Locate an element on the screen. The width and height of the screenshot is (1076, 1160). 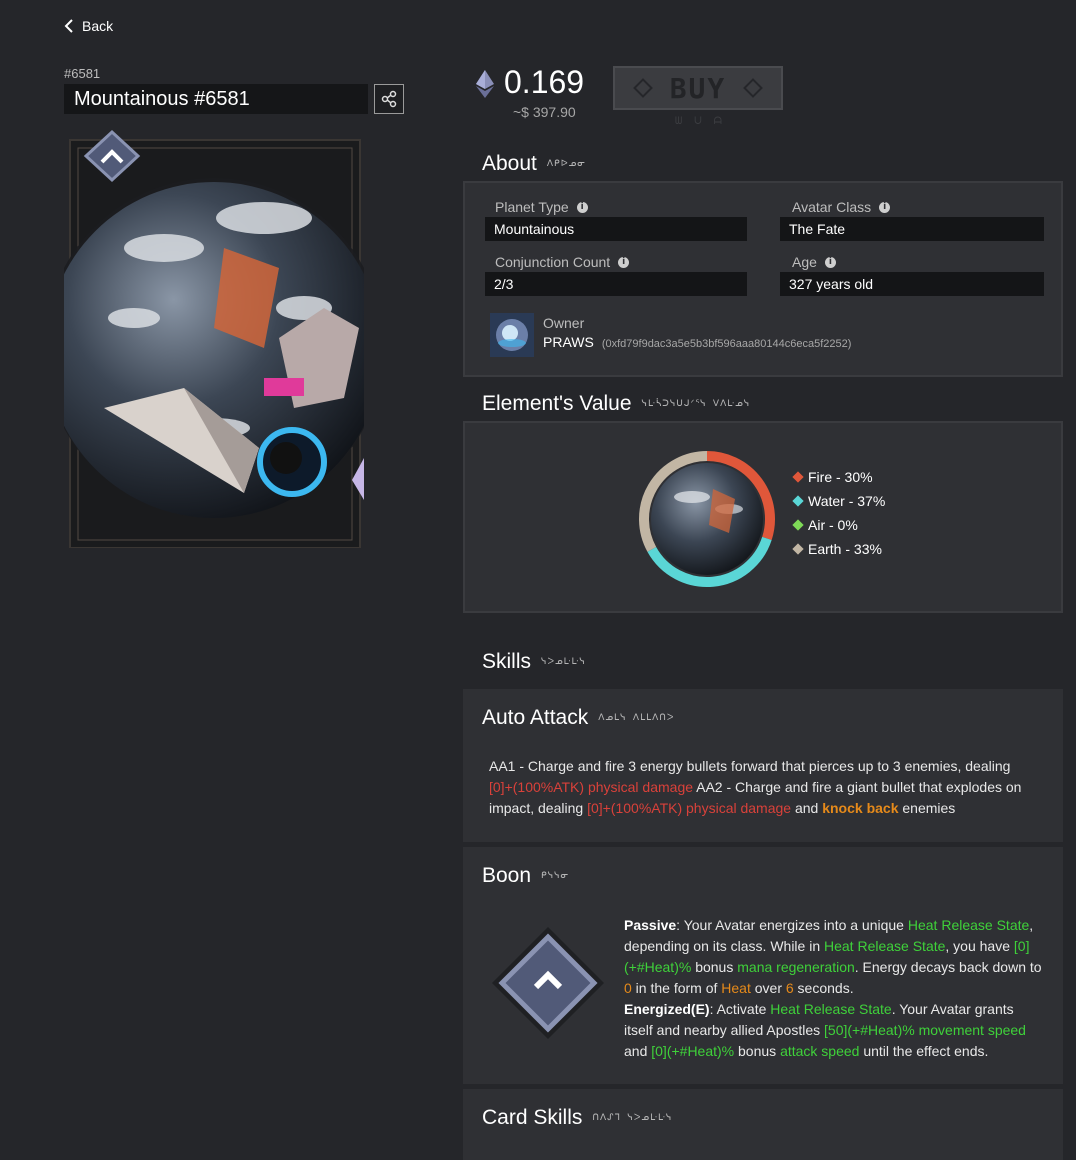
legend-item: Fire - 30% is located at coordinates (838, 477).